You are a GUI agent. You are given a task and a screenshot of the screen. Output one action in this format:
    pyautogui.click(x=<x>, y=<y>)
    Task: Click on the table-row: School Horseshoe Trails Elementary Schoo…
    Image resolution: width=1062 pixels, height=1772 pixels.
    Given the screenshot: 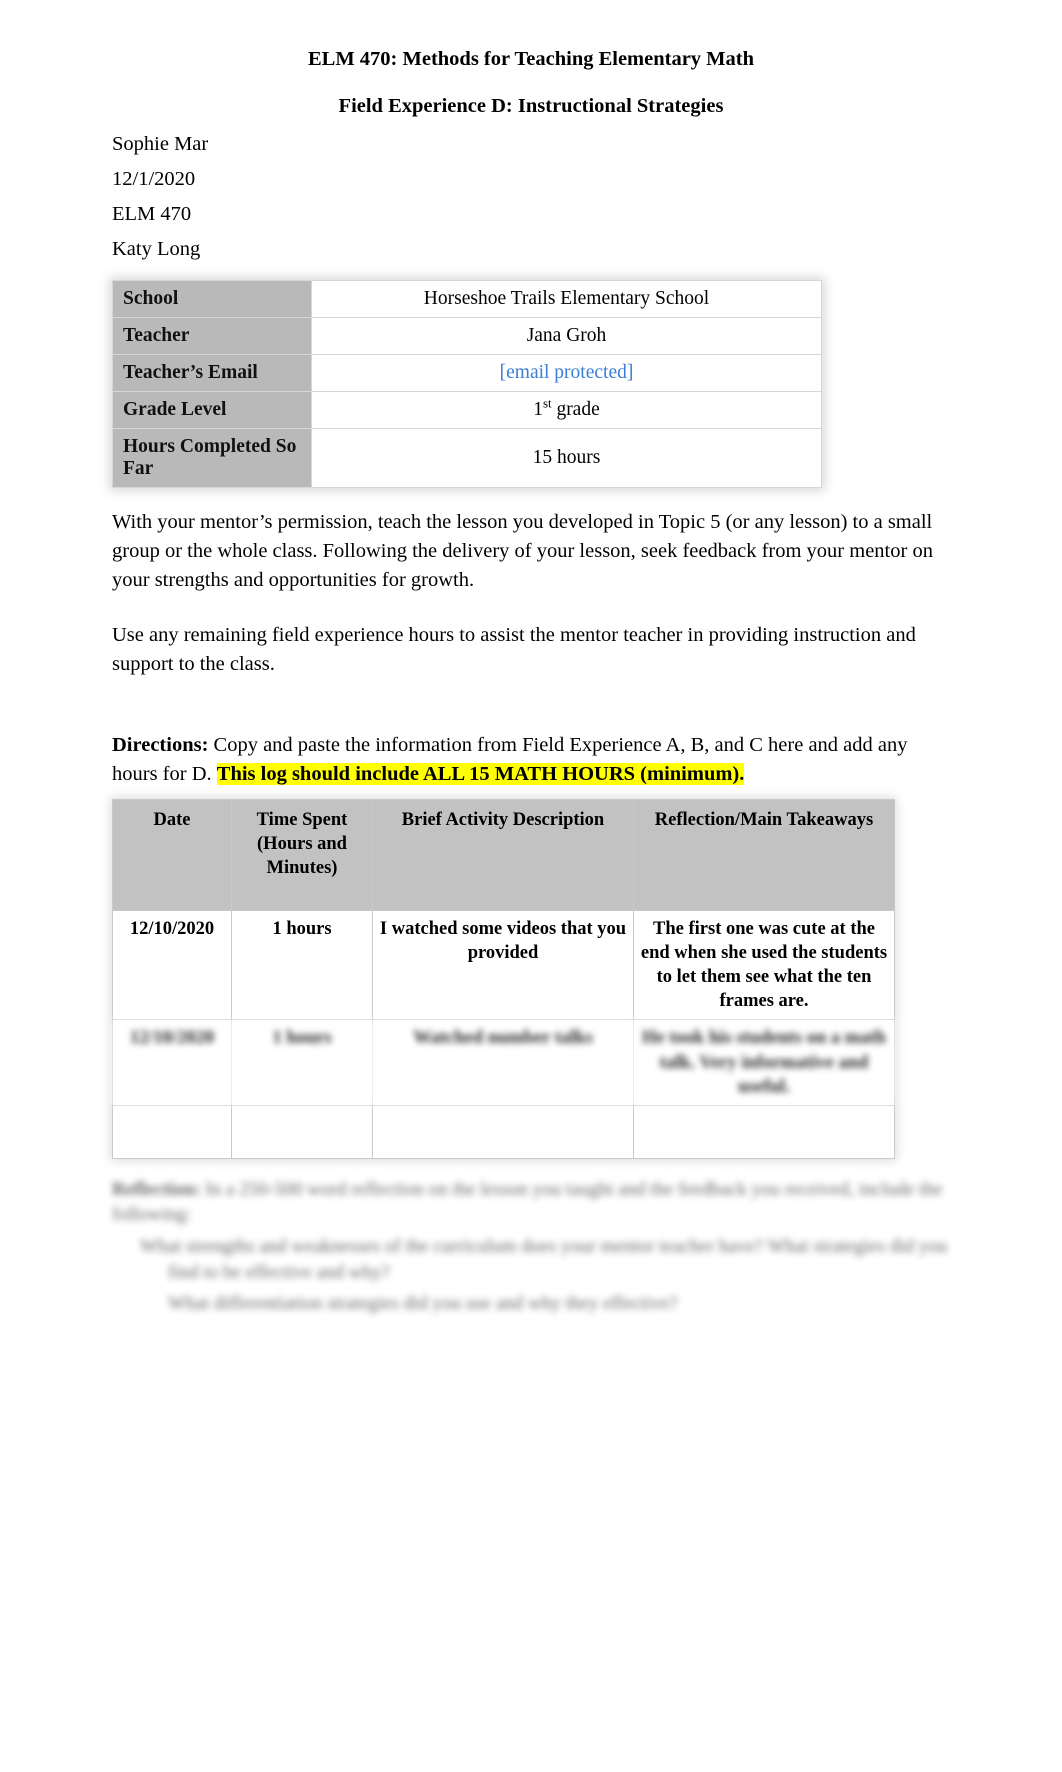 What is the action you would take?
    pyautogui.click(x=467, y=298)
    